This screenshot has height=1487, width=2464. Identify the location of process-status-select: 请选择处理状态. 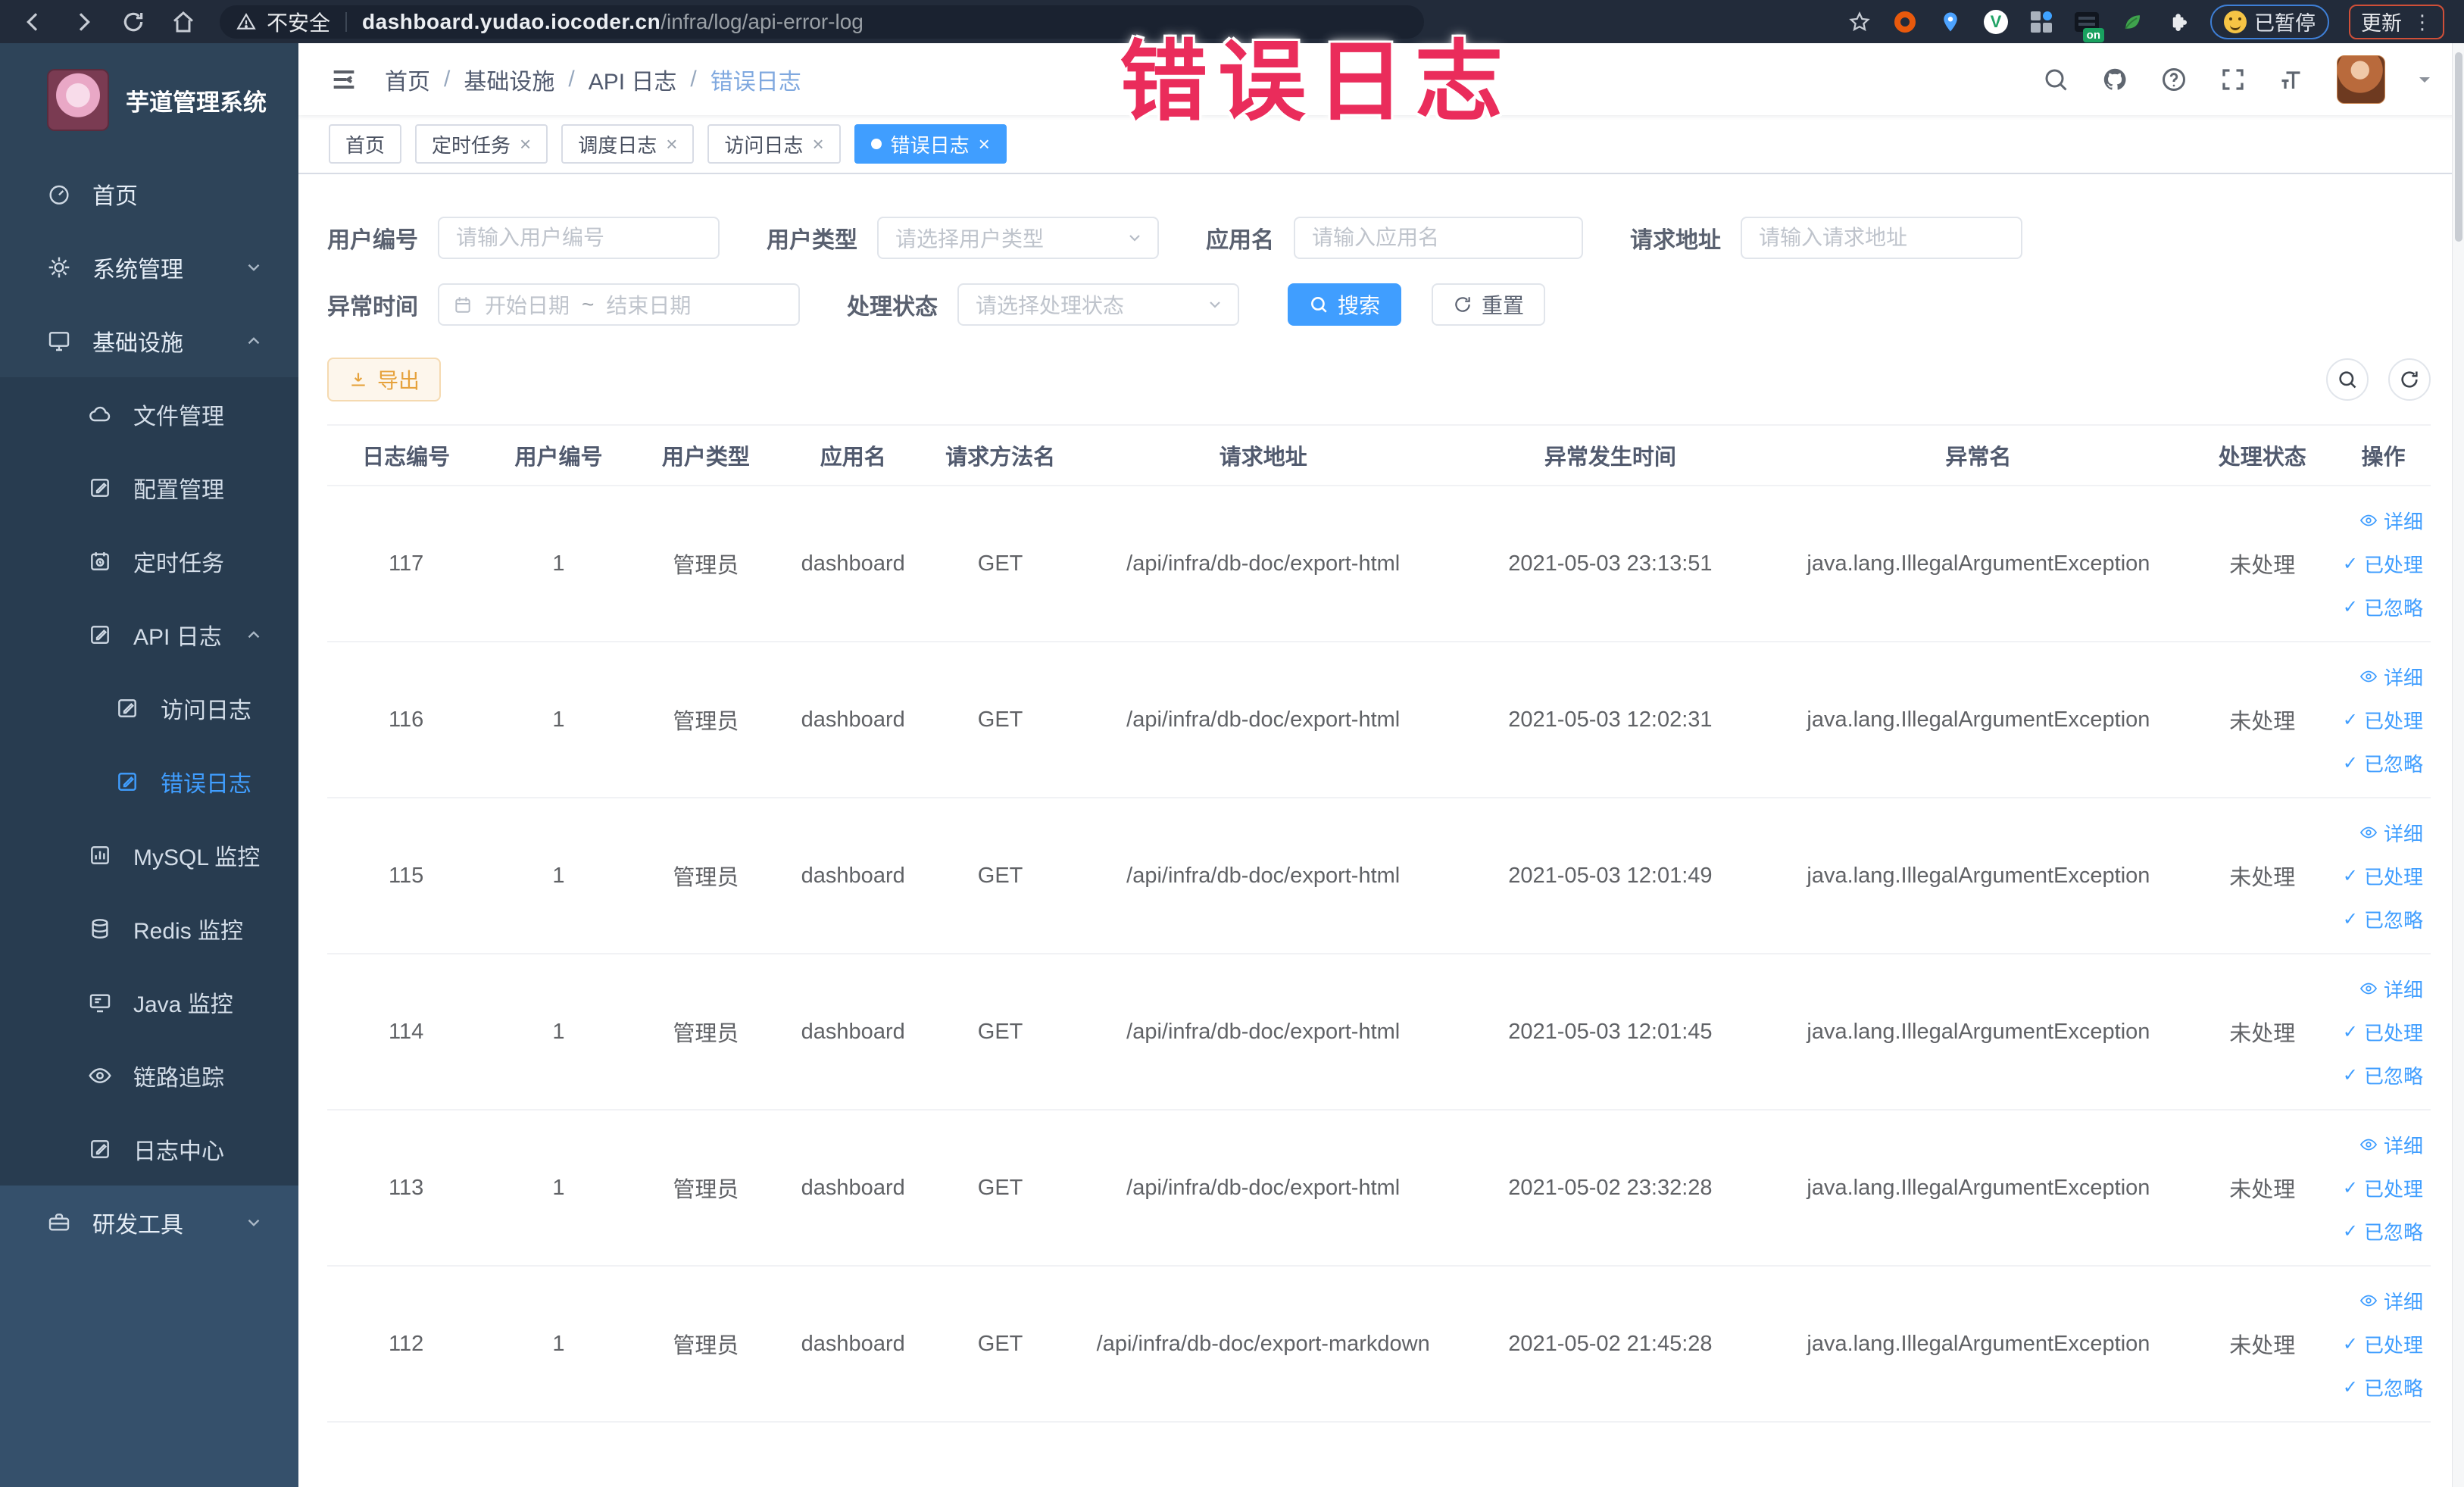
(1098, 304).